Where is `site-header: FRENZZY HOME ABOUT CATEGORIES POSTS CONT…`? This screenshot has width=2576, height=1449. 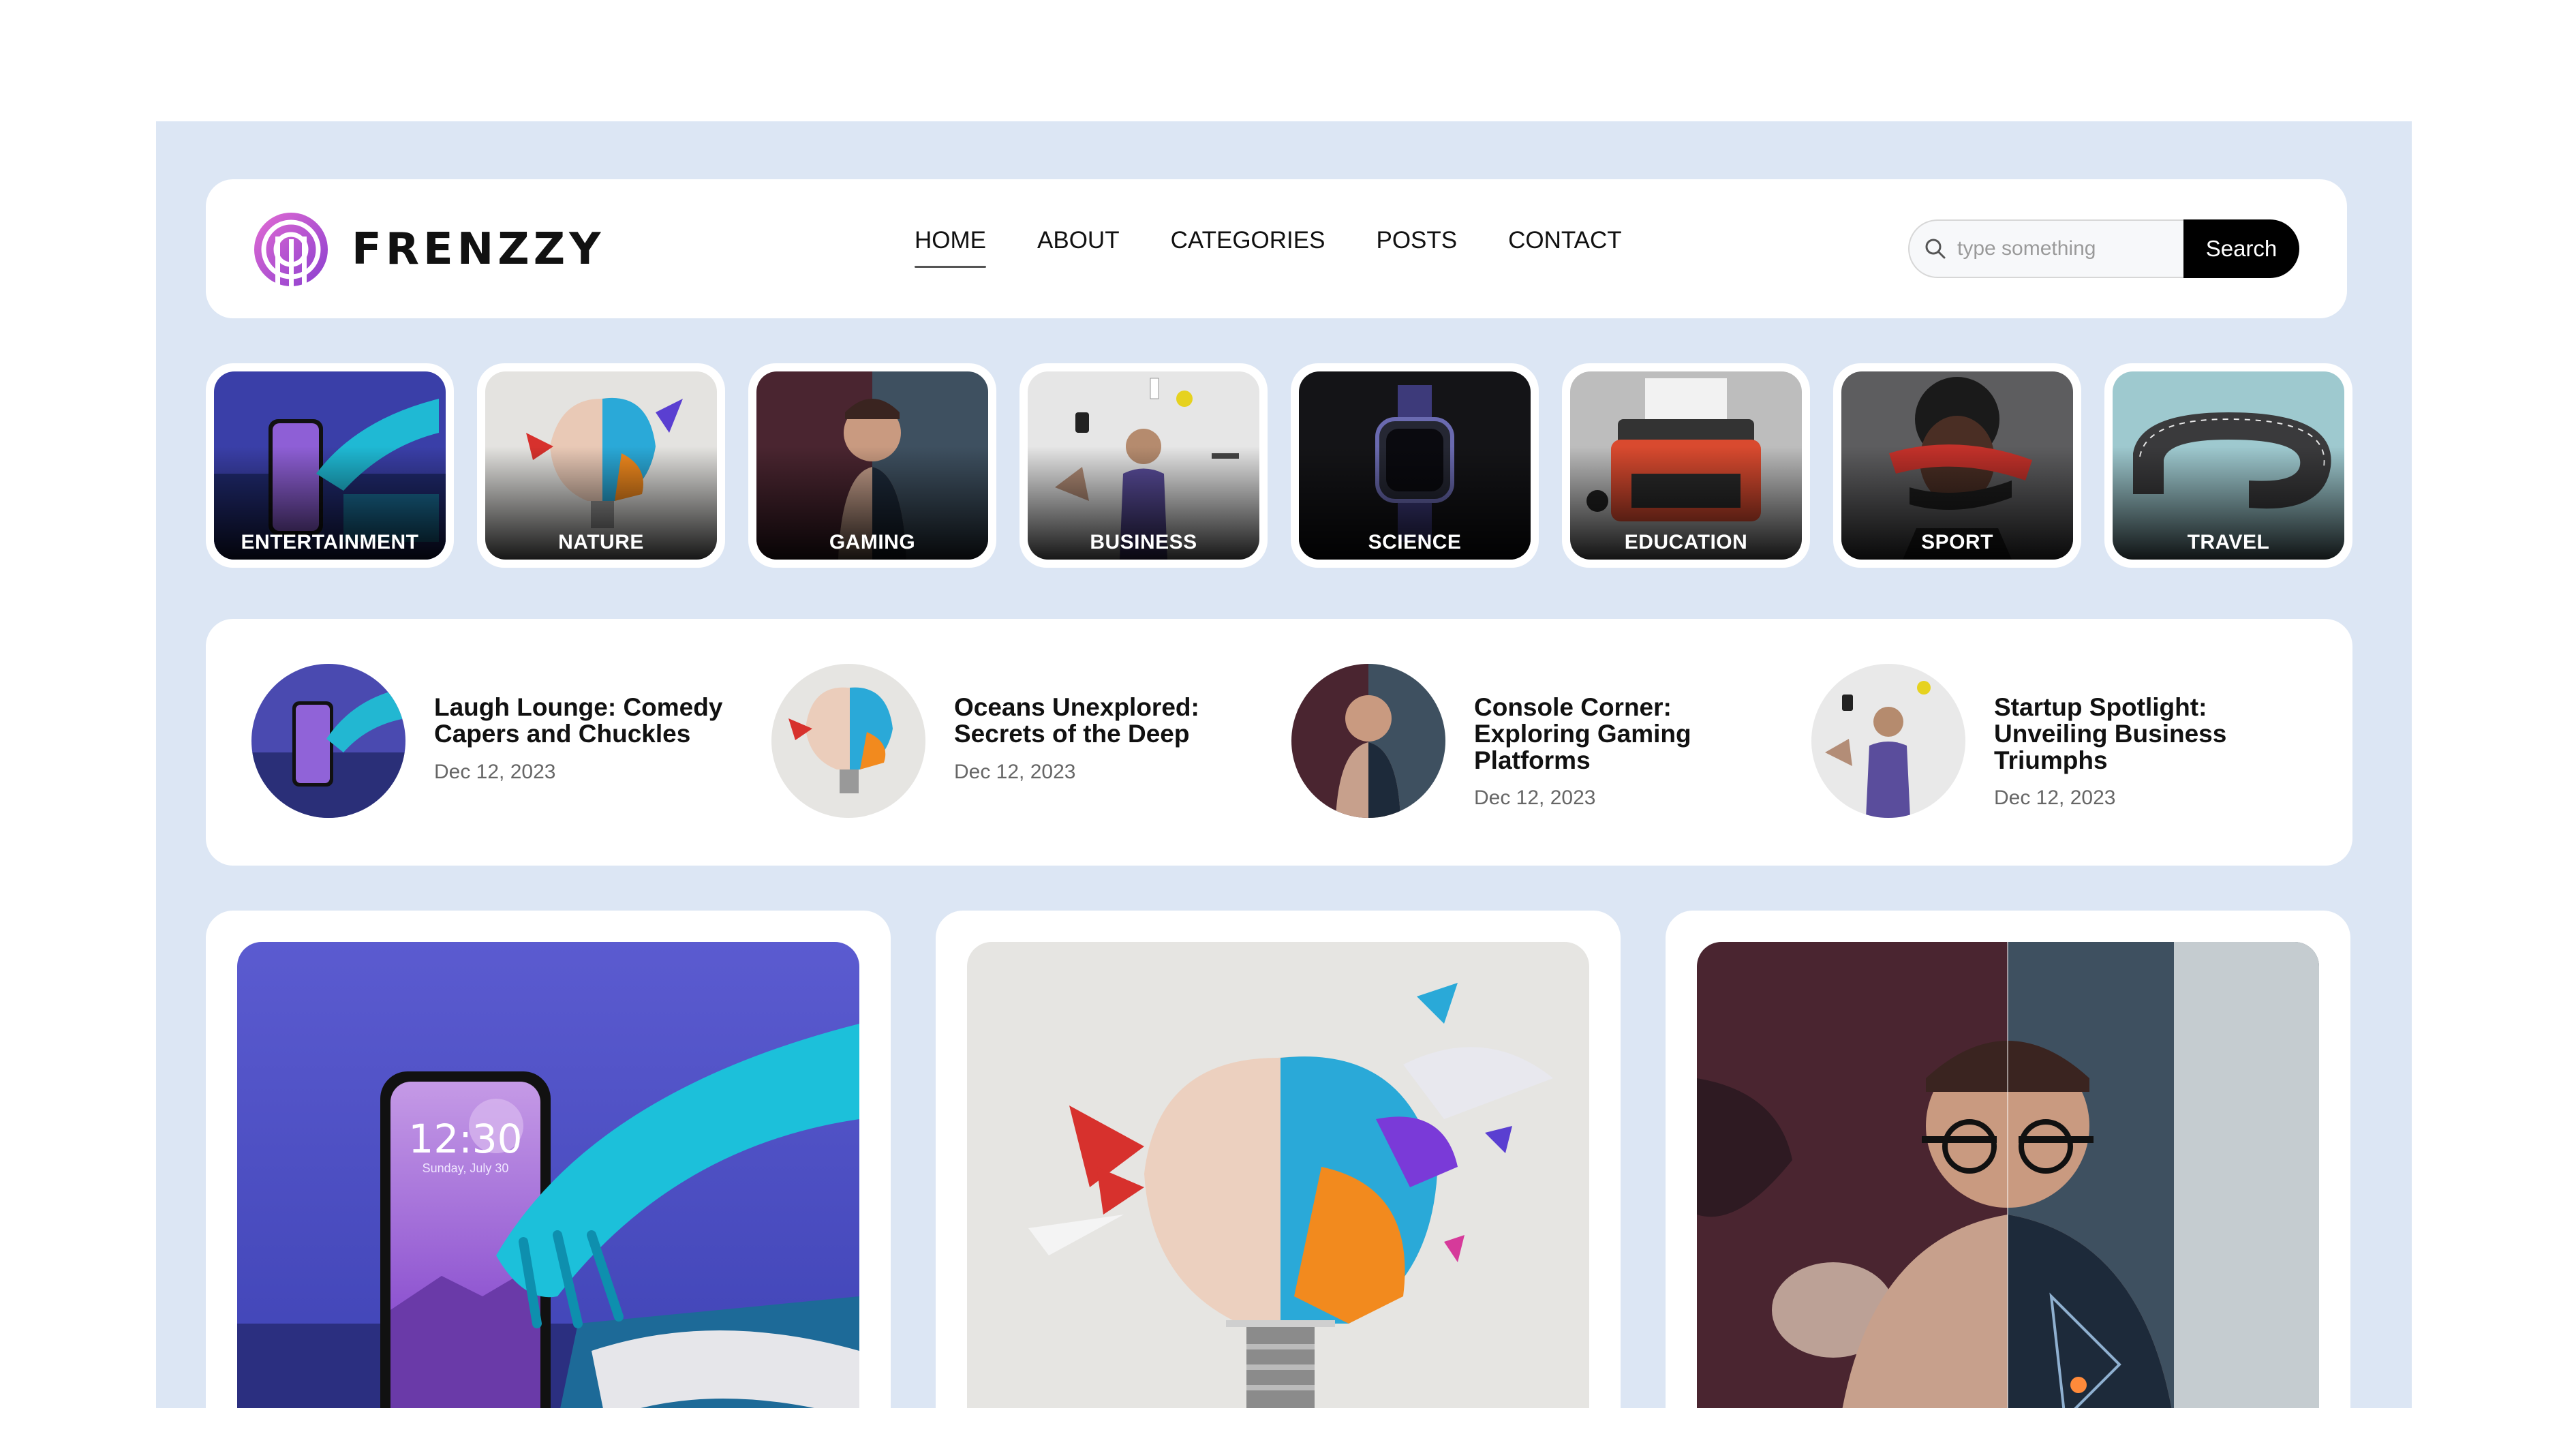 site-header: FRENZZY HOME ABOUT CATEGORIES POSTS CONT… is located at coordinates (1276, 249).